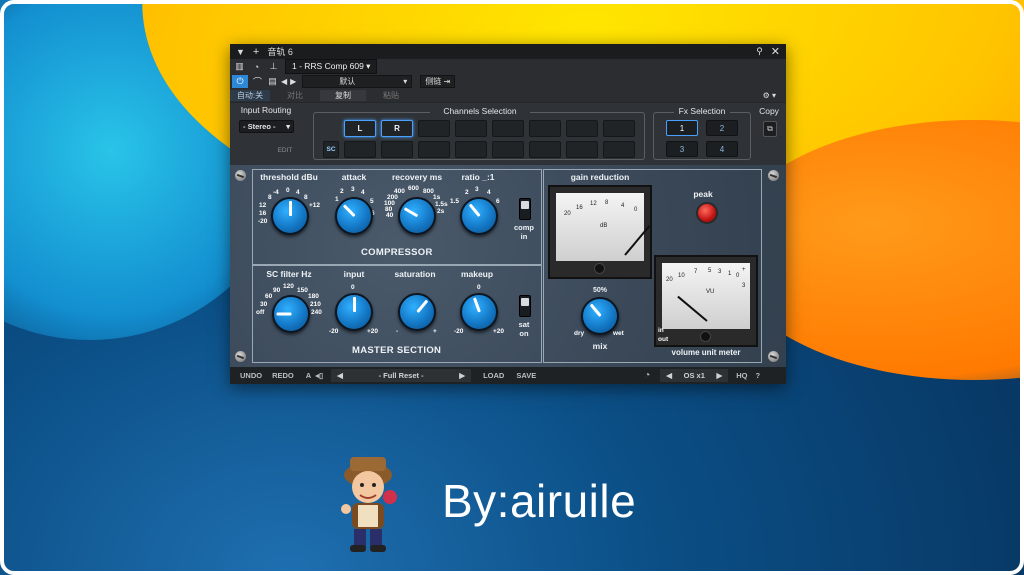 The width and height of the screenshot is (1024, 575). I want to click on sc-channel-5-button, so click(508, 149).